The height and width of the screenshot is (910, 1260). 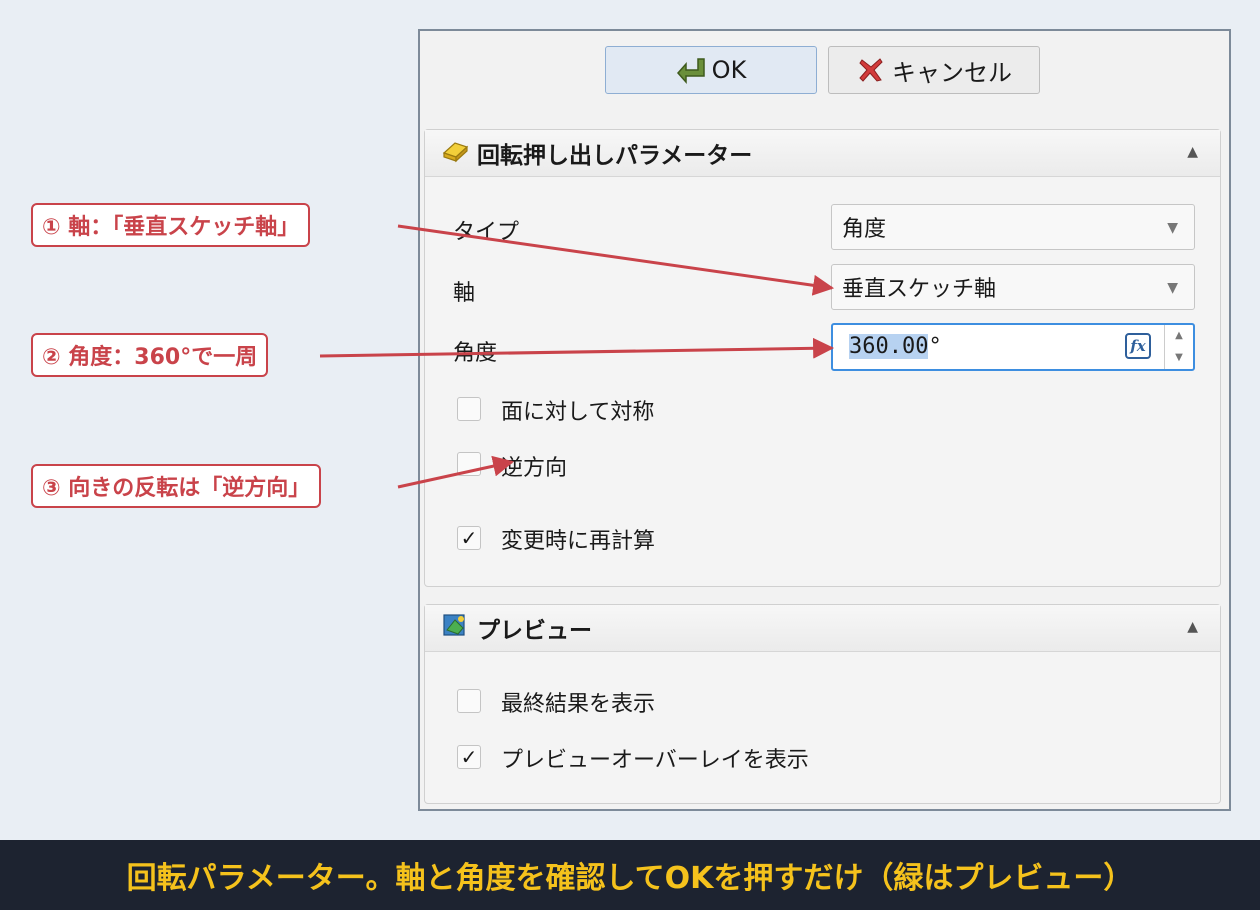 I want to click on callout-reverse: ③ 向きの反転は「逆方向」, so click(x=176, y=486).